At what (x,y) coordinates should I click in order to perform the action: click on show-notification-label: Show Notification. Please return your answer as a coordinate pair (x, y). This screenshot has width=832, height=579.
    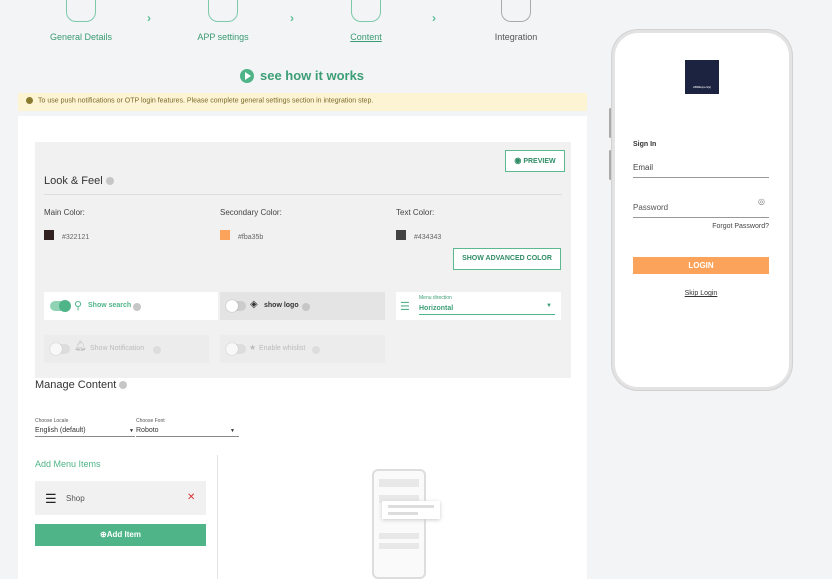
    Looking at the image, I should click on (117, 348).